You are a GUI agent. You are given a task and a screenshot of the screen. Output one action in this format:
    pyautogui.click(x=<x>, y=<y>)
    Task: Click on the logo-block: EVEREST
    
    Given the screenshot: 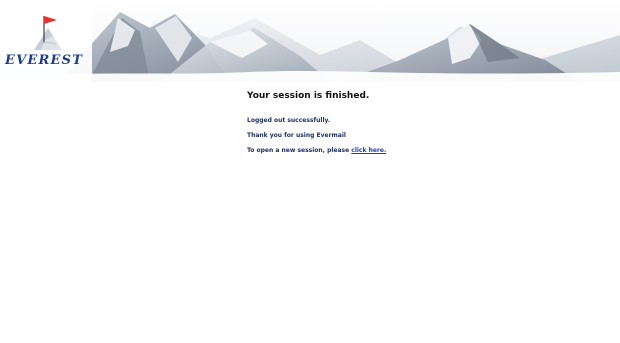 What is the action you would take?
    pyautogui.click(x=46, y=41)
    